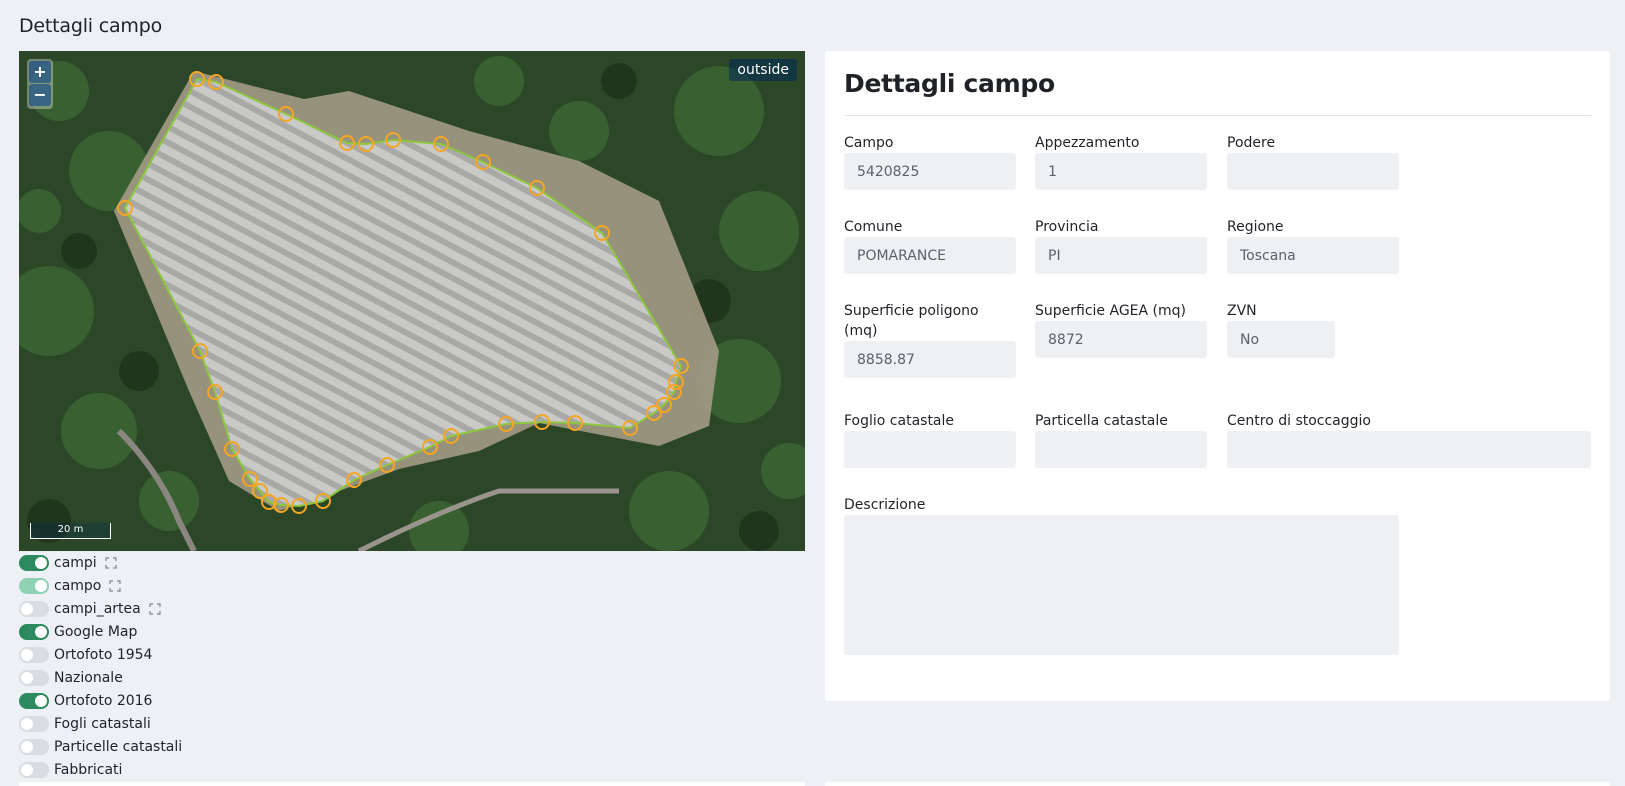 The width and height of the screenshot is (1625, 786). I want to click on layer-row-fabbricati: Fabbricati, so click(104, 769).